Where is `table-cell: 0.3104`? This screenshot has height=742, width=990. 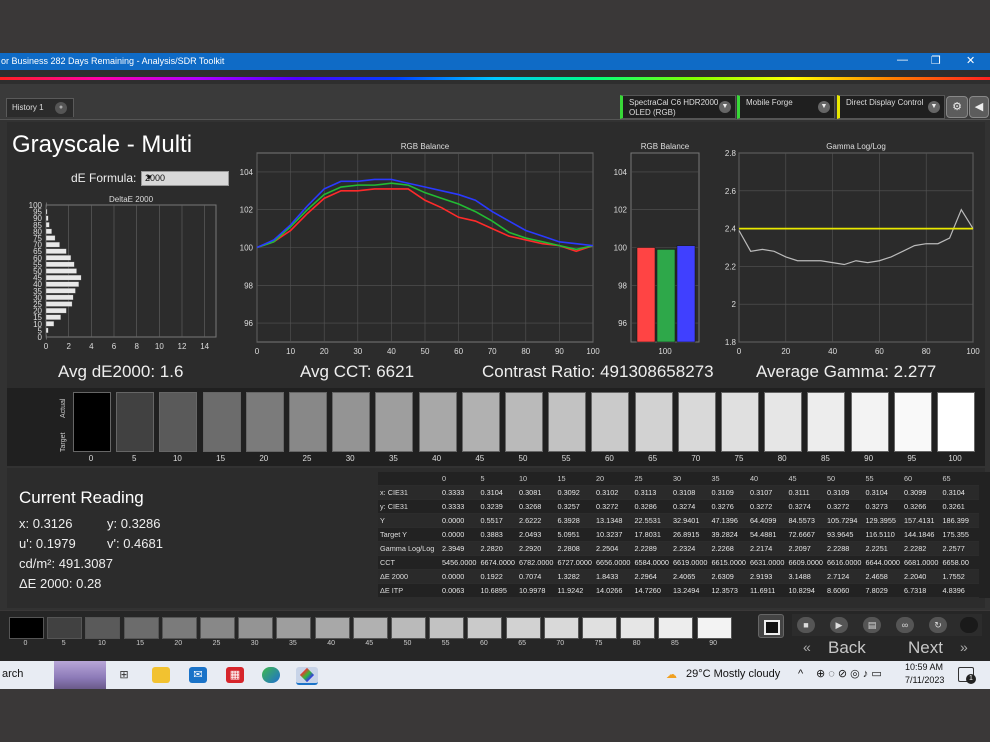 table-cell: 0.3104 is located at coordinates (497, 492).